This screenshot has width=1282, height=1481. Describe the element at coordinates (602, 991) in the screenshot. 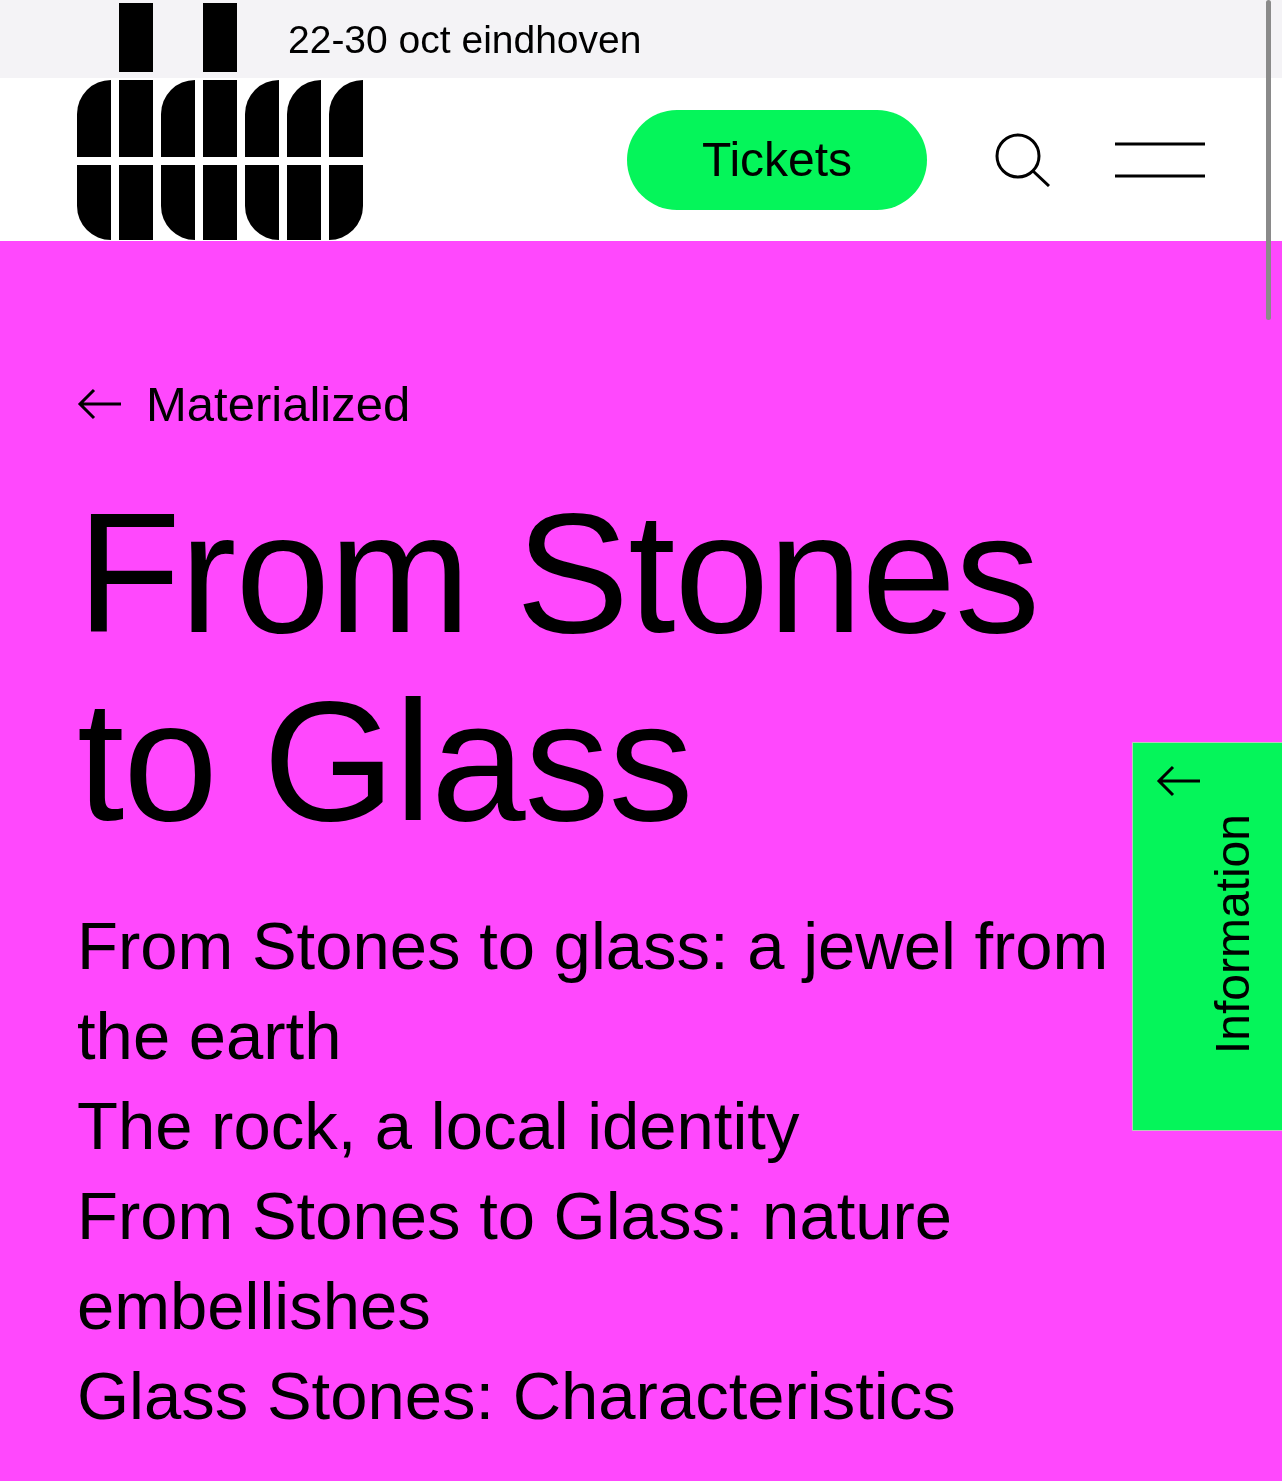

I see `section-link: From Stones to glass: a jewel from the earth` at that location.